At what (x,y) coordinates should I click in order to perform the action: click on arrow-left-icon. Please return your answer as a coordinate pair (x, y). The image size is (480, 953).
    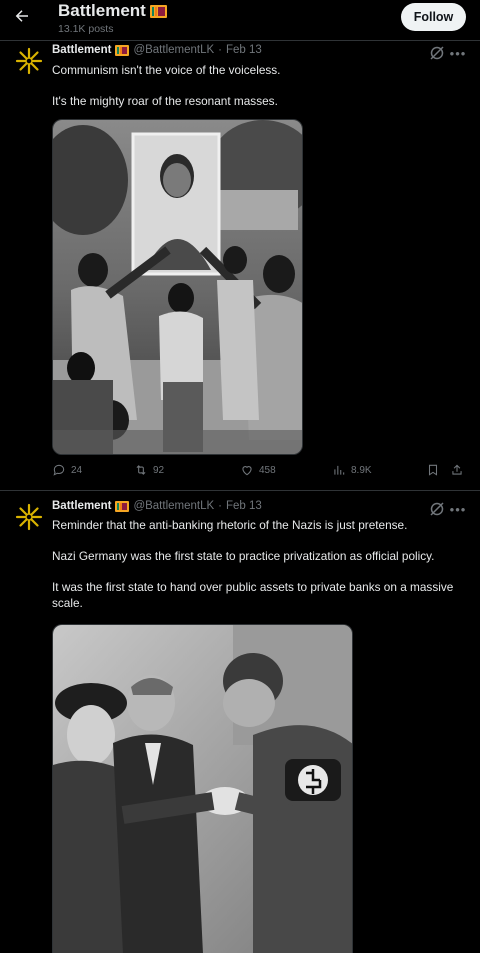
    Looking at the image, I should click on (21, 16).